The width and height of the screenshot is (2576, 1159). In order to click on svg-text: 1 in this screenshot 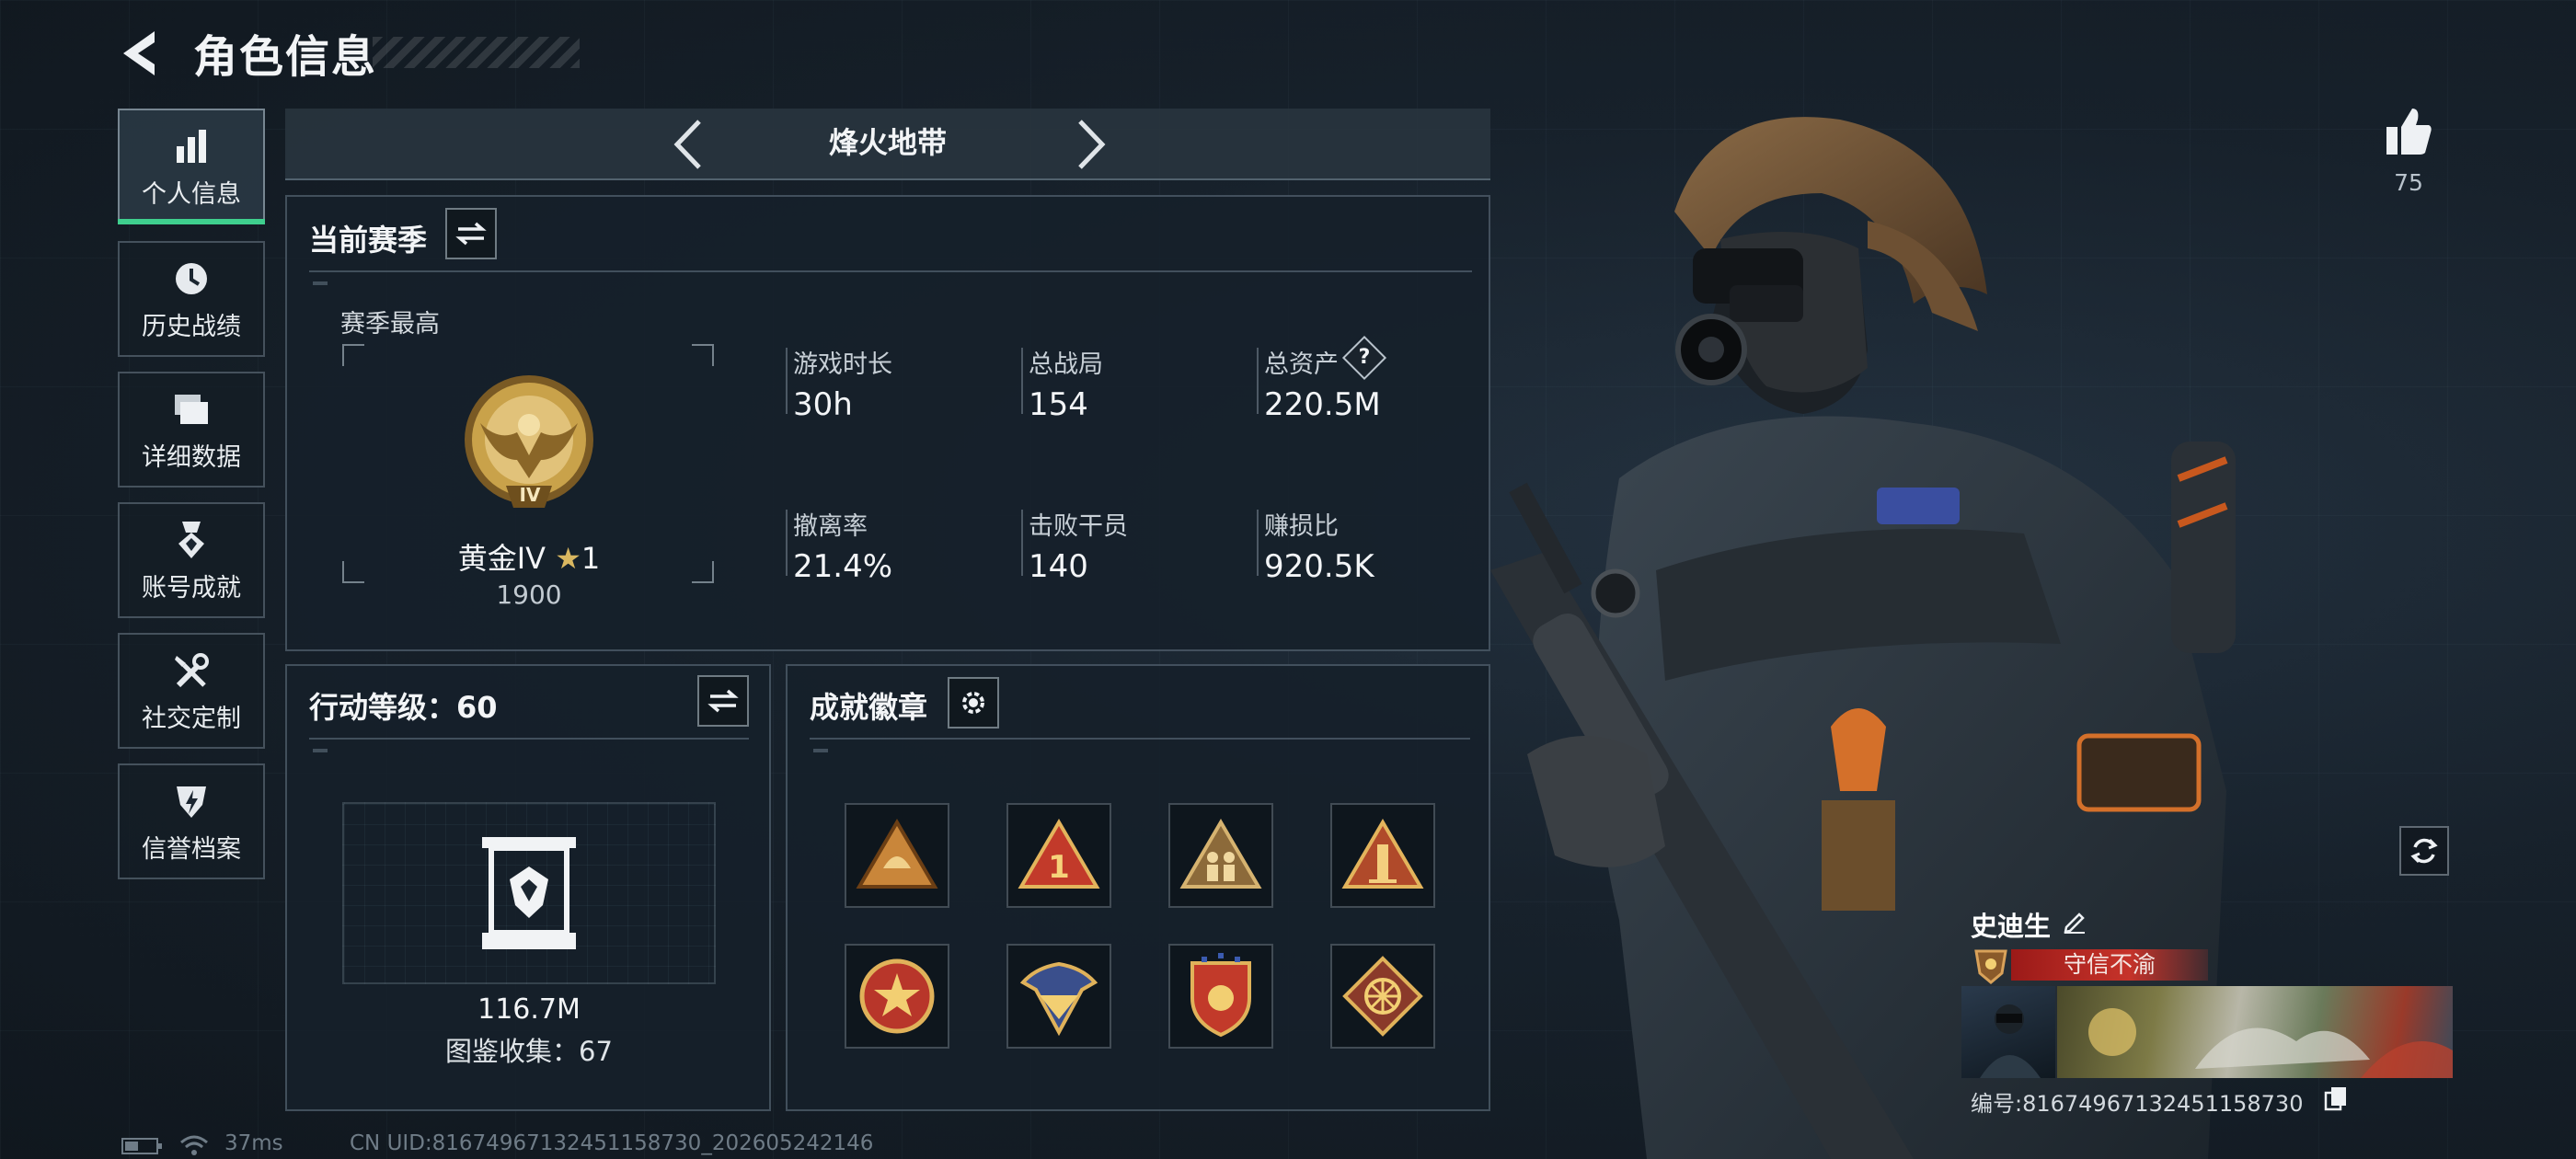, I will do `click(1059, 867)`.